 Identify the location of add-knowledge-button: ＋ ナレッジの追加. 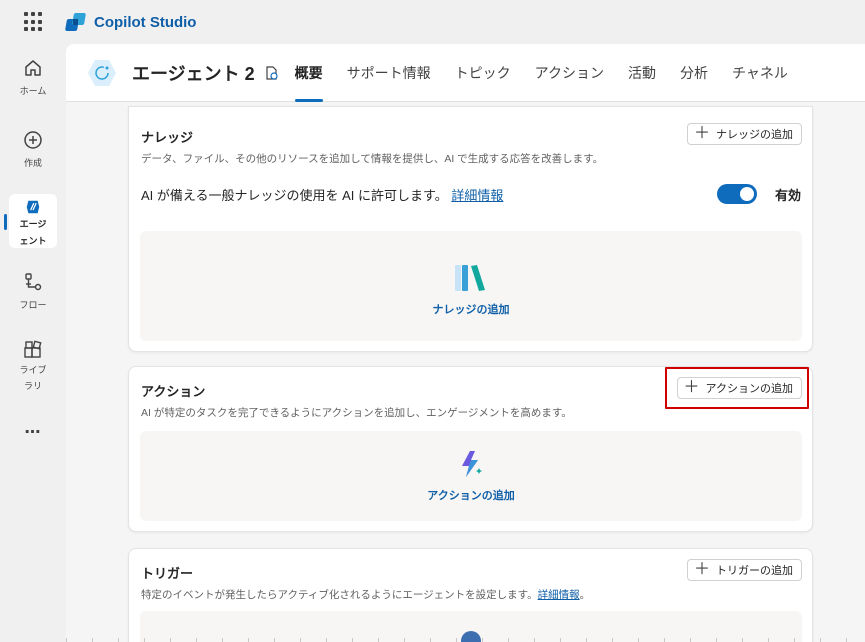
(744, 134).